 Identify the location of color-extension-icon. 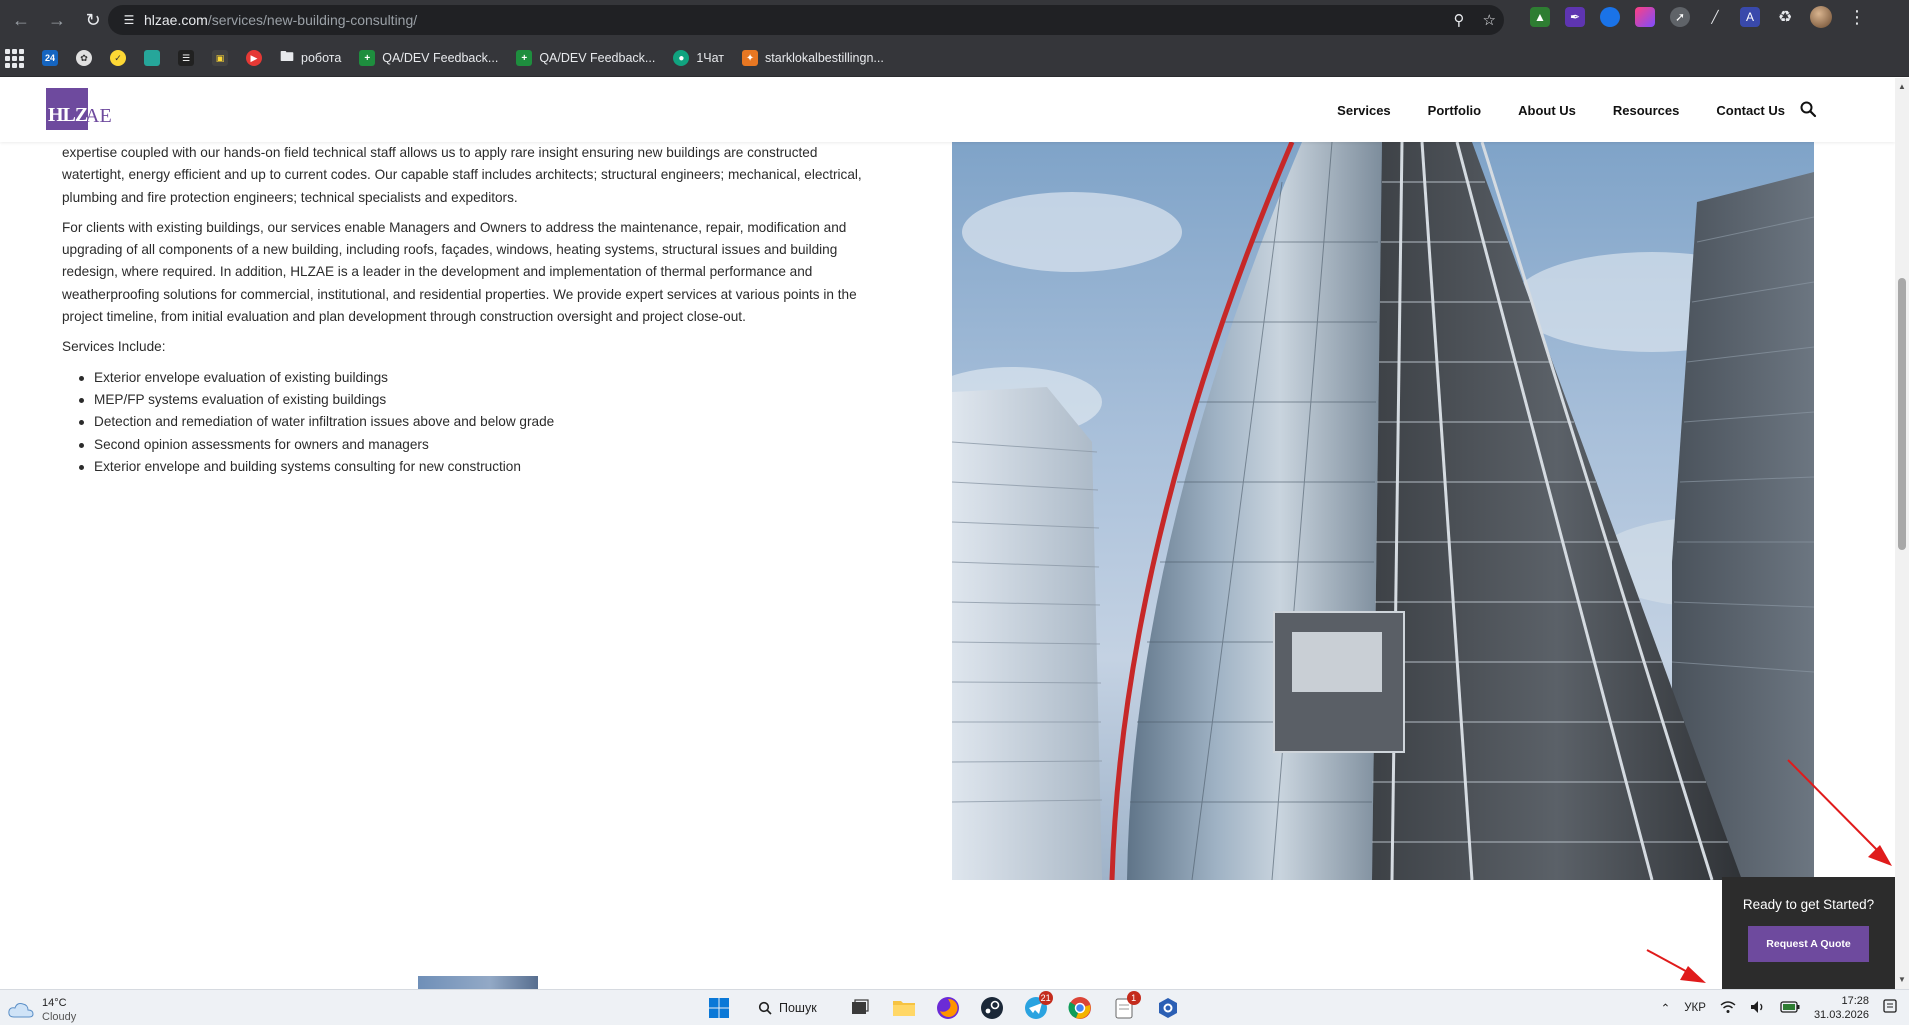
(1645, 17).